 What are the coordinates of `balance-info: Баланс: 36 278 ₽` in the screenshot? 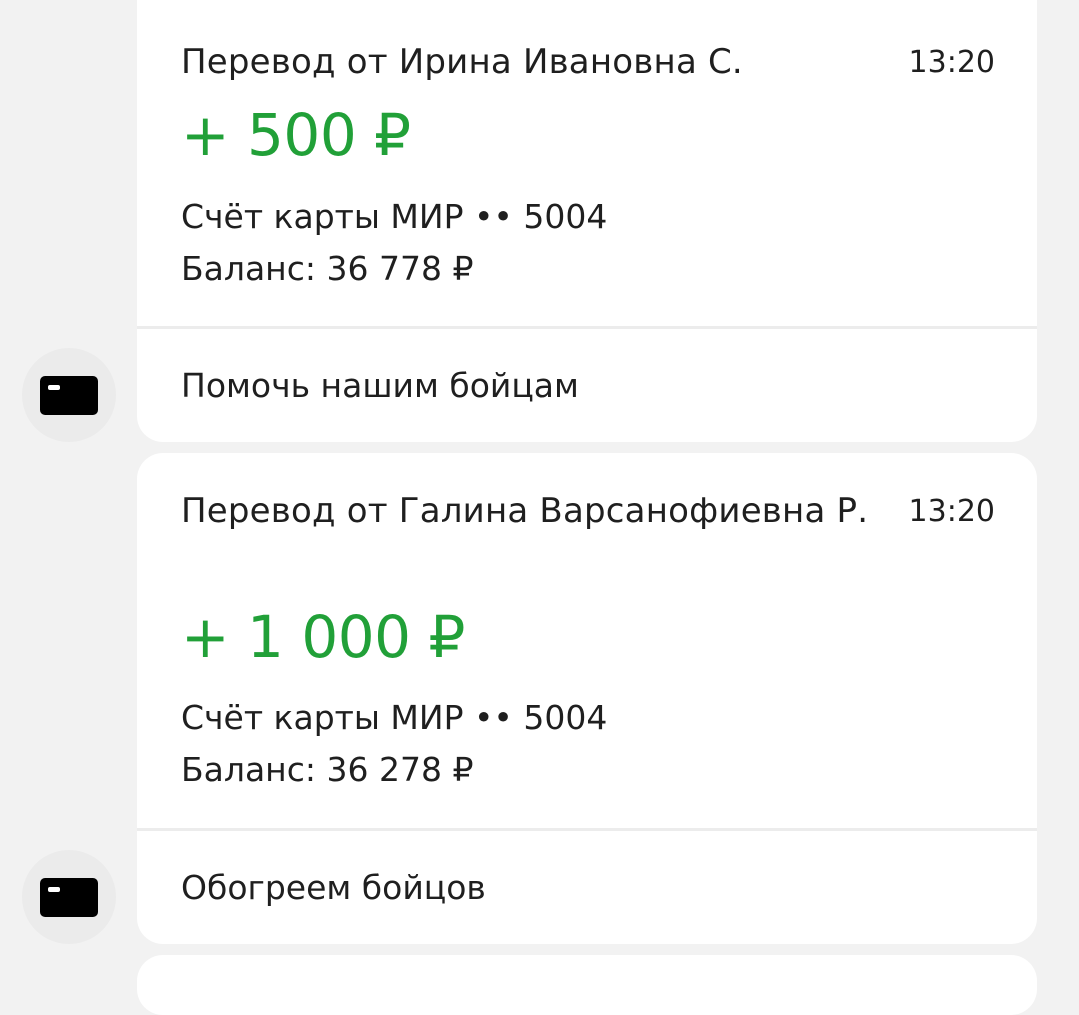 It's located at (327, 769).